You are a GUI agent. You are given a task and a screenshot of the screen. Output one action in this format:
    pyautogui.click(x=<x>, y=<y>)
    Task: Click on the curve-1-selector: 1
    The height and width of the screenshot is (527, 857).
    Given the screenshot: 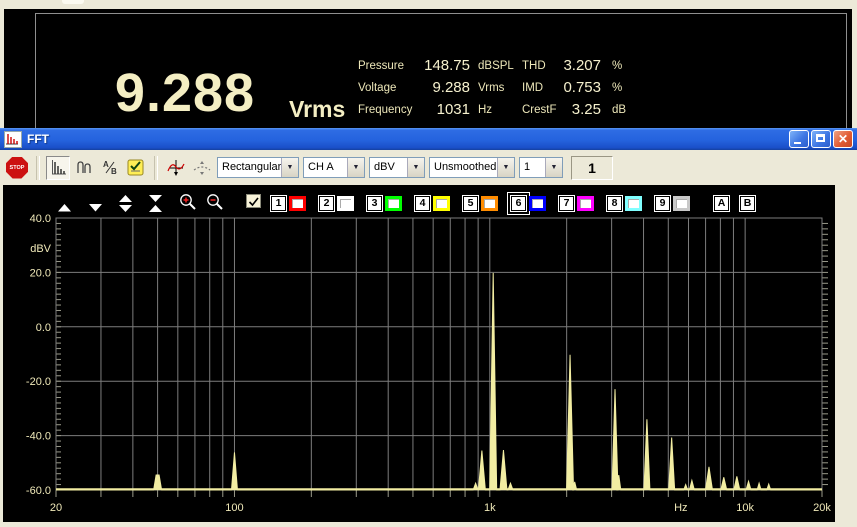 What is the action you would take?
    pyautogui.click(x=288, y=203)
    